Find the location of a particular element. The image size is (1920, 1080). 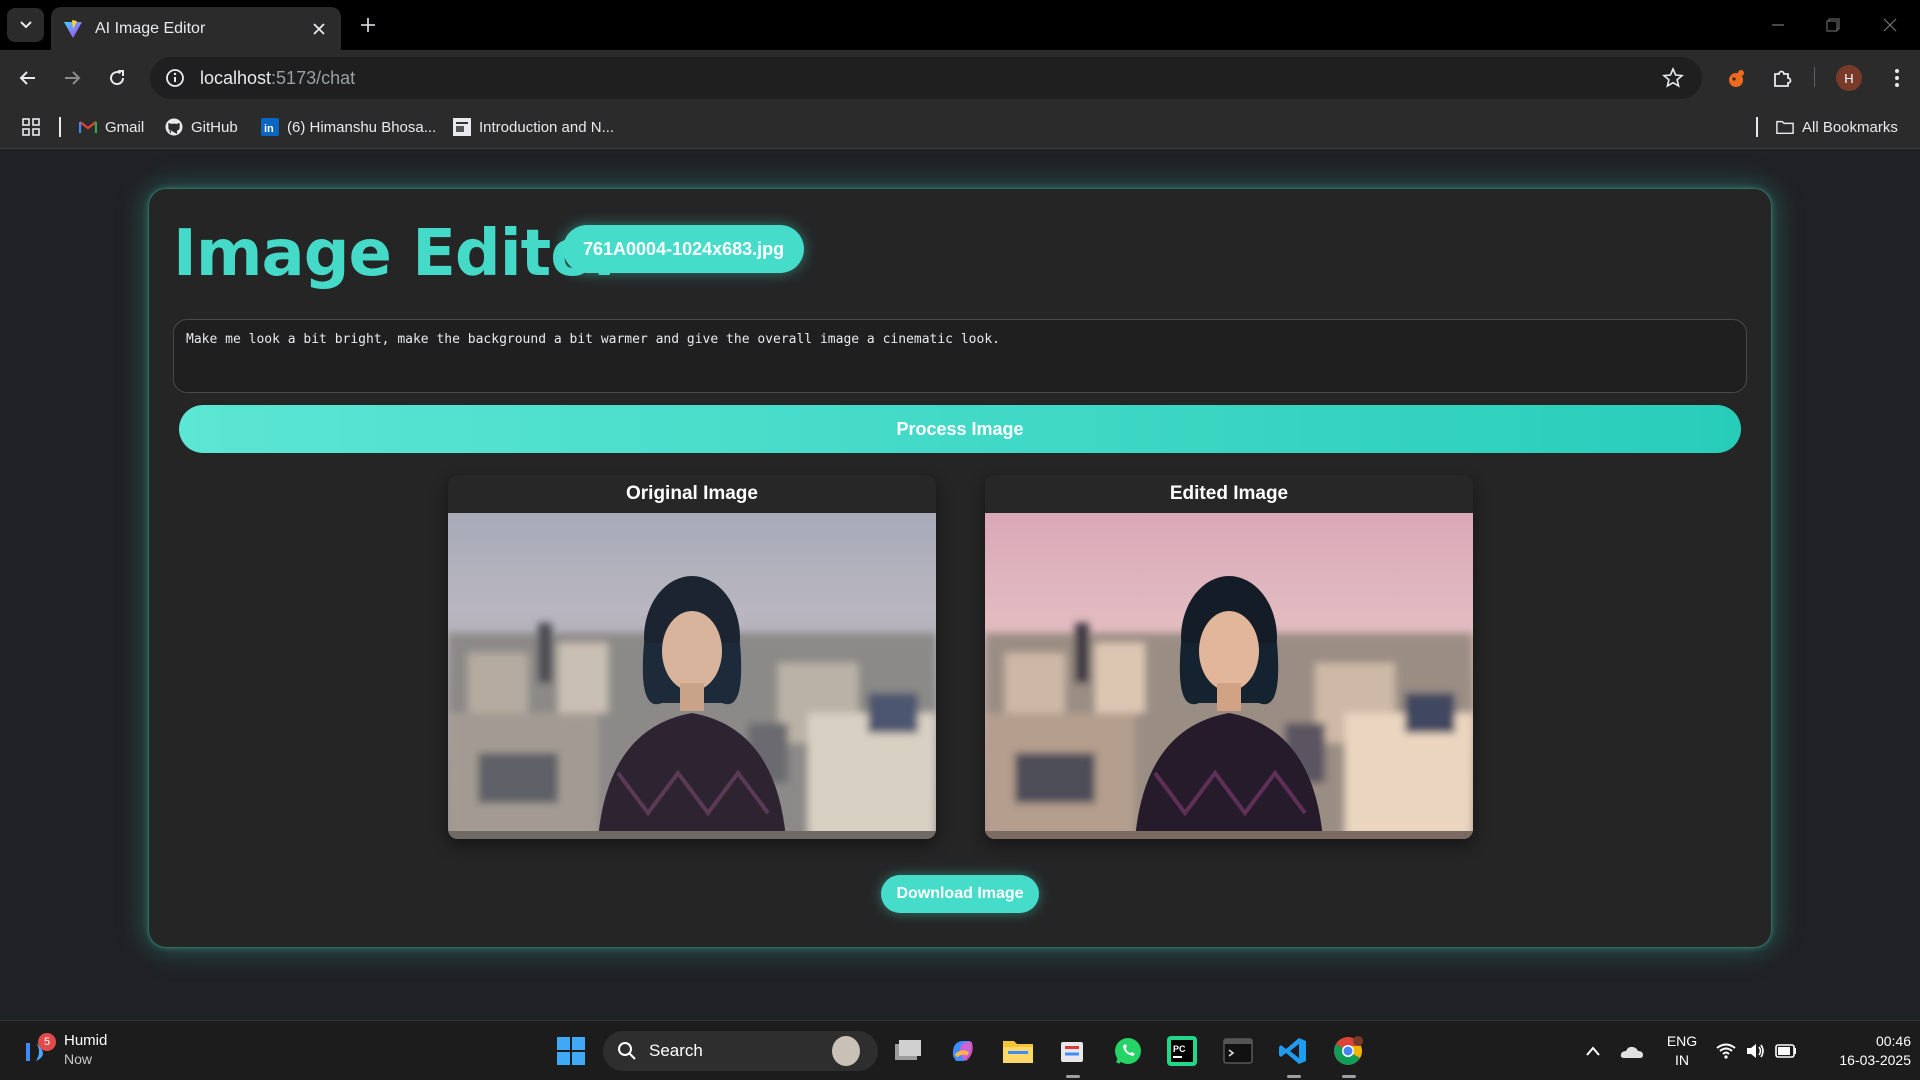

gmail-icon is located at coordinates (88, 127).